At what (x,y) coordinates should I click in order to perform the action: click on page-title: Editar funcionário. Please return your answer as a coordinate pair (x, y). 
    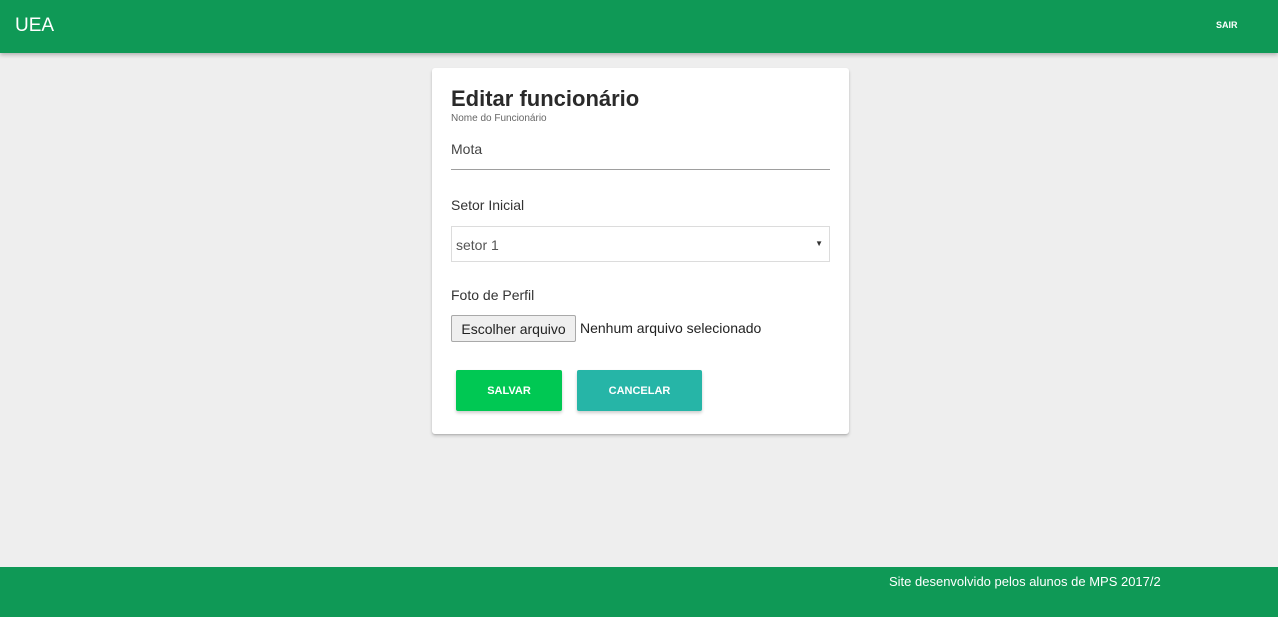
    Looking at the image, I should click on (545, 98).